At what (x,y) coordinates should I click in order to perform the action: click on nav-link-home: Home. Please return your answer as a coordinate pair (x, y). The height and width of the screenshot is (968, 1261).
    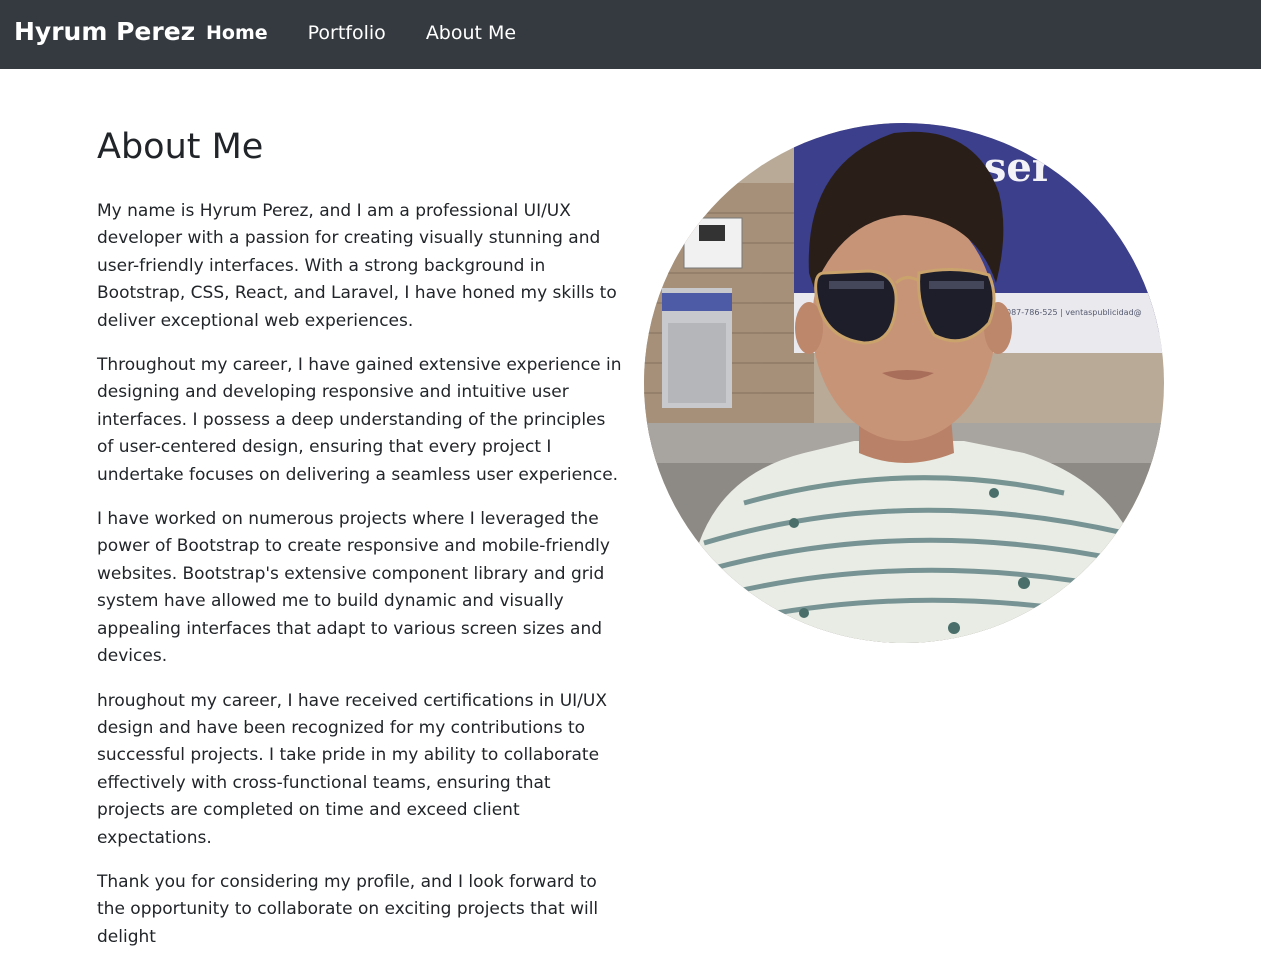
    Looking at the image, I should click on (237, 33).